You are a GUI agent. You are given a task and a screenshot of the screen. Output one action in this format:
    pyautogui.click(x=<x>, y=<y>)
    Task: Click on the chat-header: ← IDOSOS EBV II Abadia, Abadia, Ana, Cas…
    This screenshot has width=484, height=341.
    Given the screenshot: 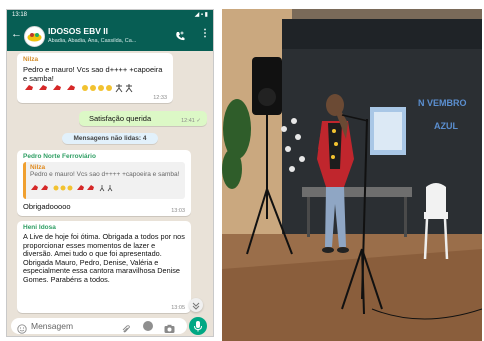 What is the action you would take?
    pyautogui.click(x=110, y=36)
    